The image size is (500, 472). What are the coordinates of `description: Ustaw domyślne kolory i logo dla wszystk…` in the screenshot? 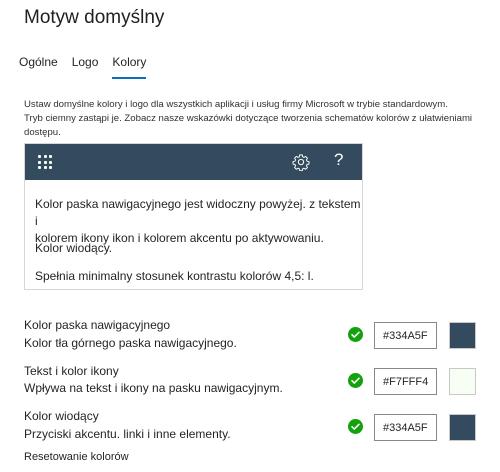 It's located at (254, 119).